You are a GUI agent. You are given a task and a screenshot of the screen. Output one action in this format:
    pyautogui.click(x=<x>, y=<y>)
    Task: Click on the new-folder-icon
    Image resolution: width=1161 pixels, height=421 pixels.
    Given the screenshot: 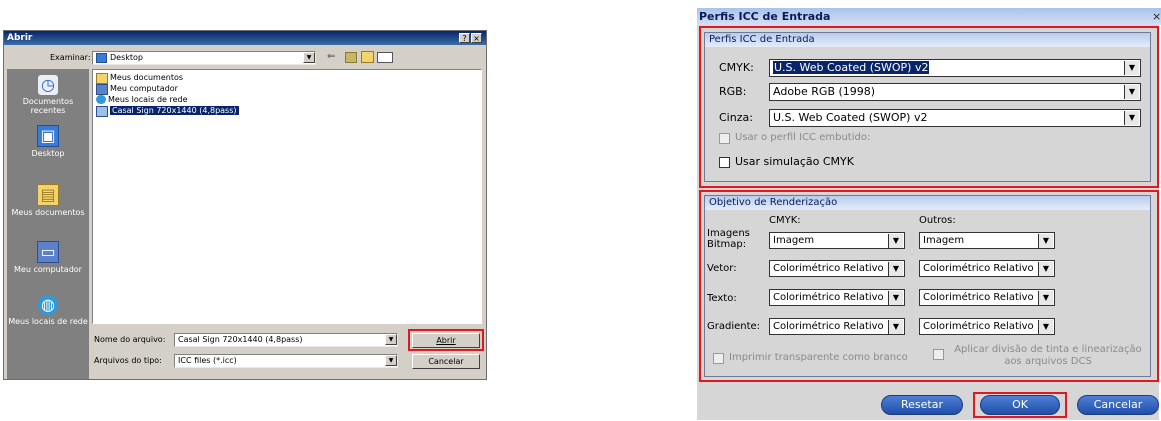 What is the action you would take?
    pyautogui.click(x=367, y=57)
    